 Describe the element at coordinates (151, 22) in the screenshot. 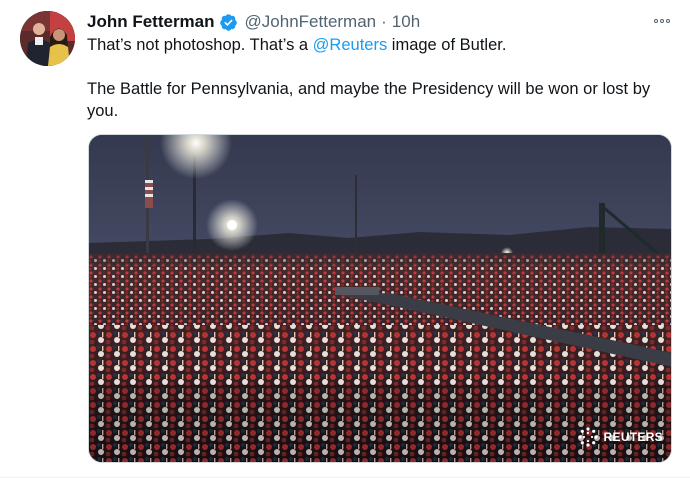

I see `author-display-name: John Fetterman` at that location.